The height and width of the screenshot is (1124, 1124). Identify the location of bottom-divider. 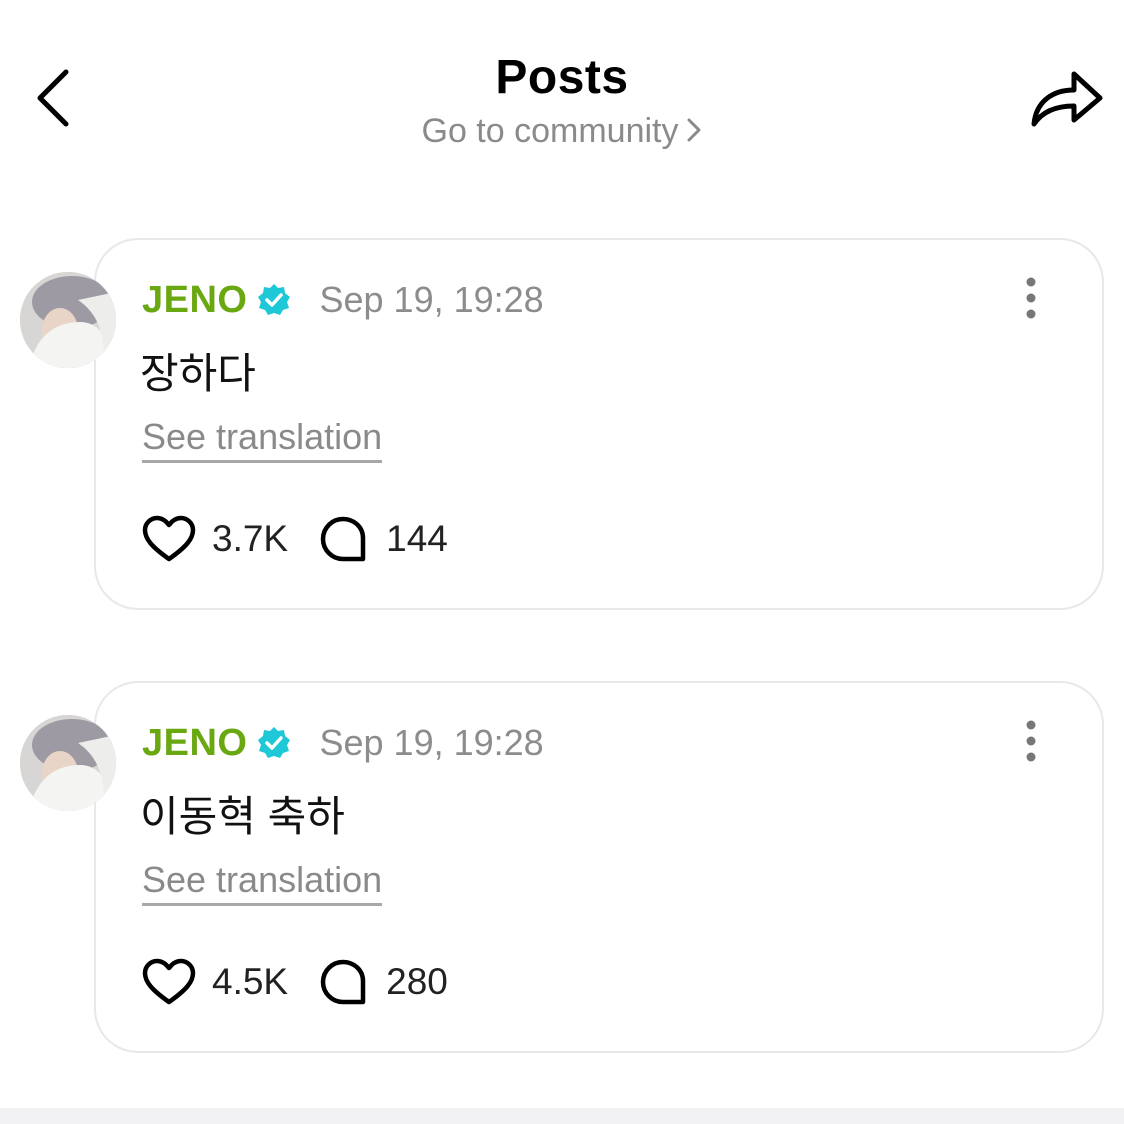
(562, 1116).